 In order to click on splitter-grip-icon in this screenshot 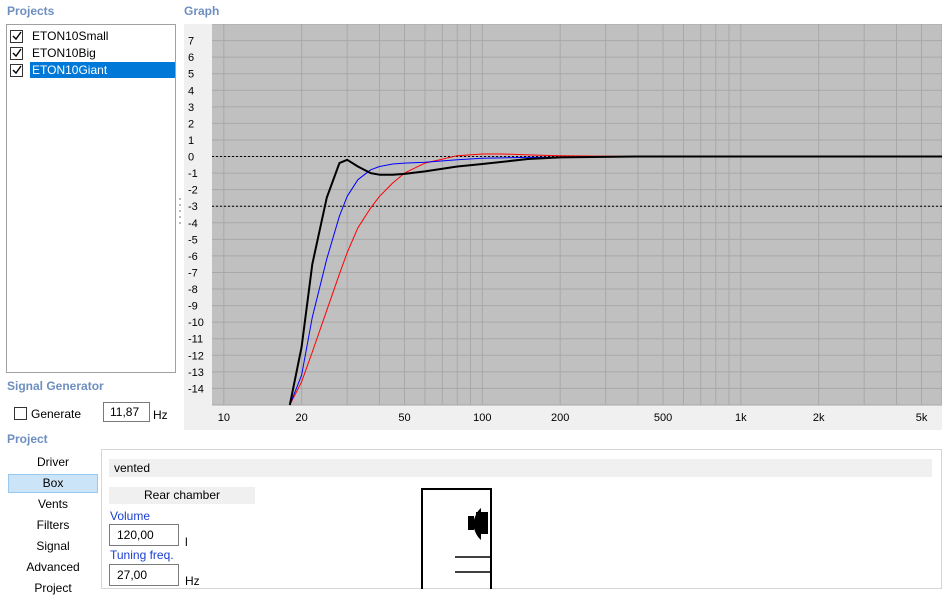, I will do `click(180, 214)`.